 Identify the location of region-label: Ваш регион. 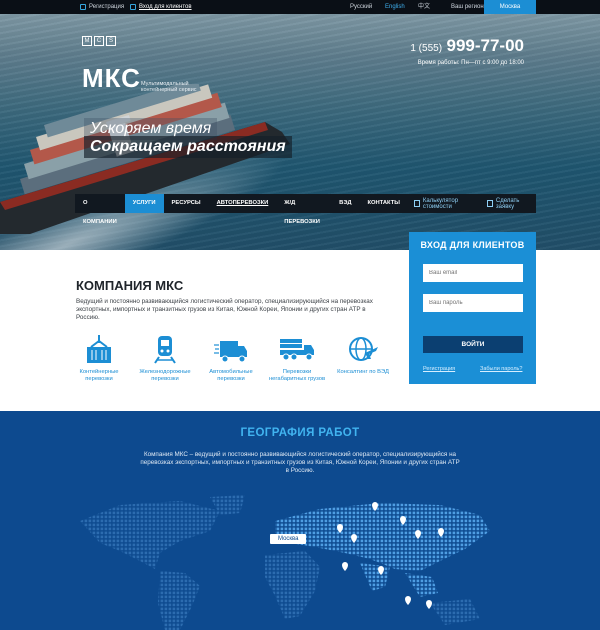
(467, 7).